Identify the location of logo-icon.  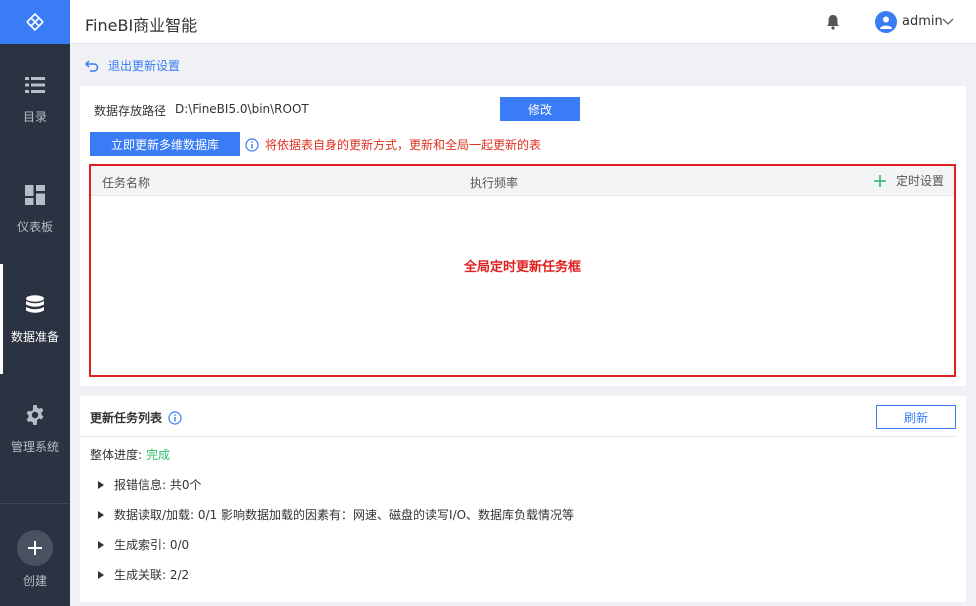
(35, 22).